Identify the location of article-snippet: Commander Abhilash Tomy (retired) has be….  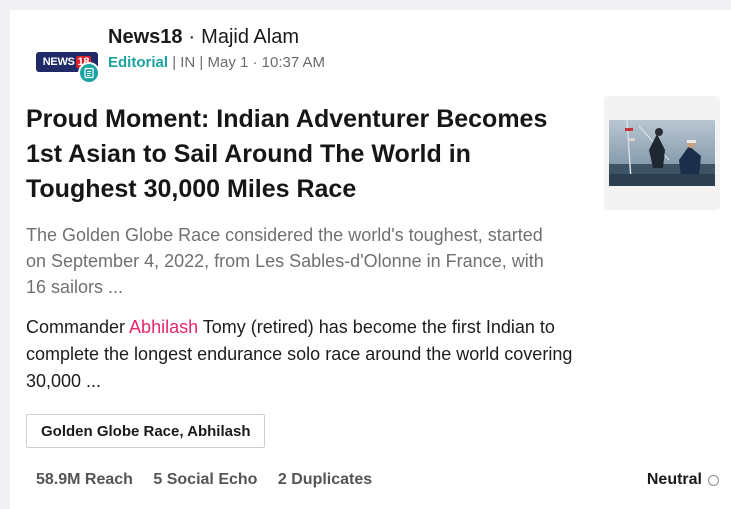
(316, 354).